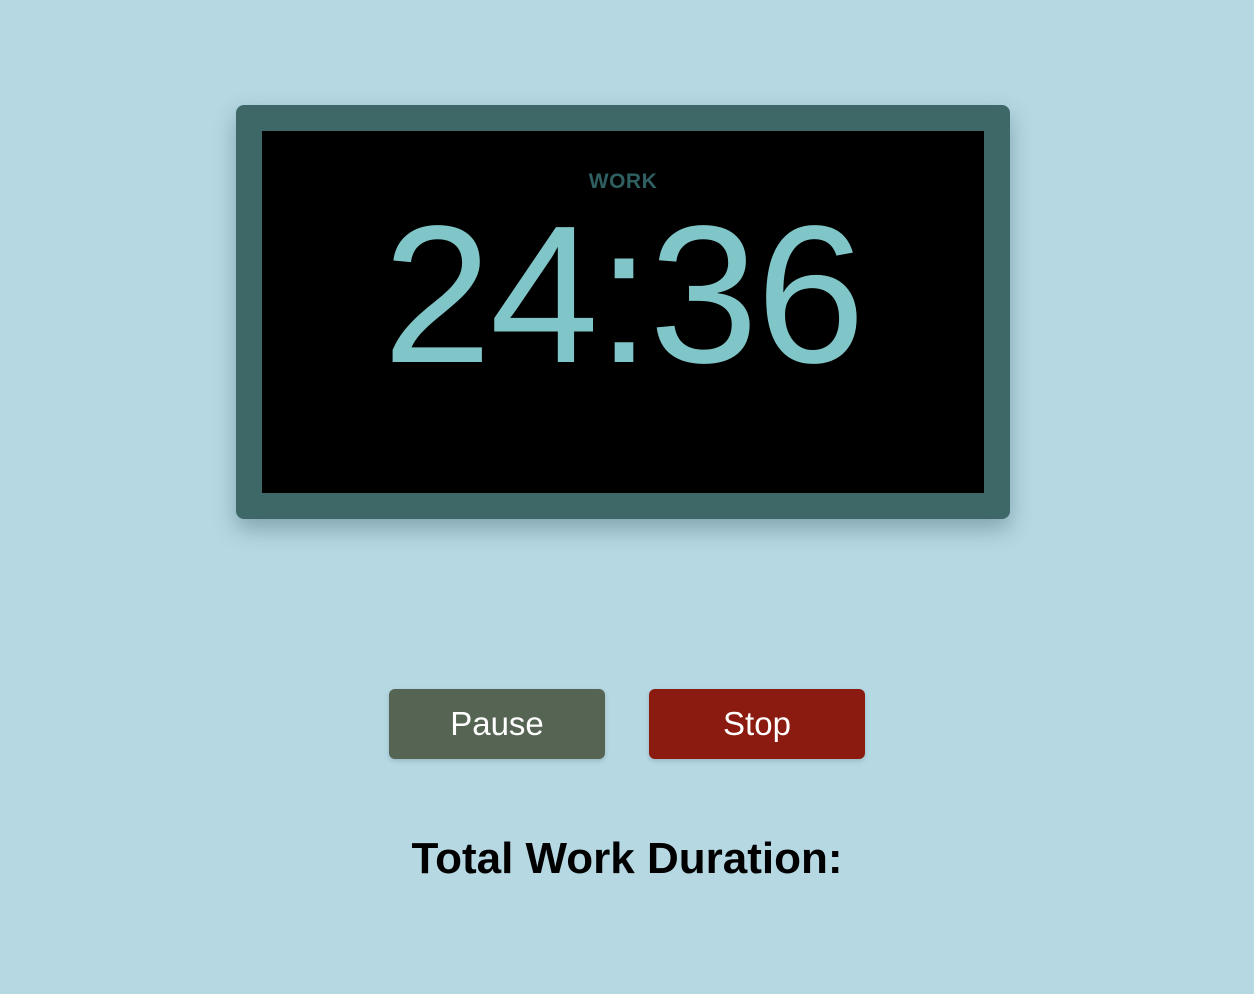  What do you see at coordinates (627, 724) in the screenshot?
I see `timer-controls: Pause Stop` at bounding box center [627, 724].